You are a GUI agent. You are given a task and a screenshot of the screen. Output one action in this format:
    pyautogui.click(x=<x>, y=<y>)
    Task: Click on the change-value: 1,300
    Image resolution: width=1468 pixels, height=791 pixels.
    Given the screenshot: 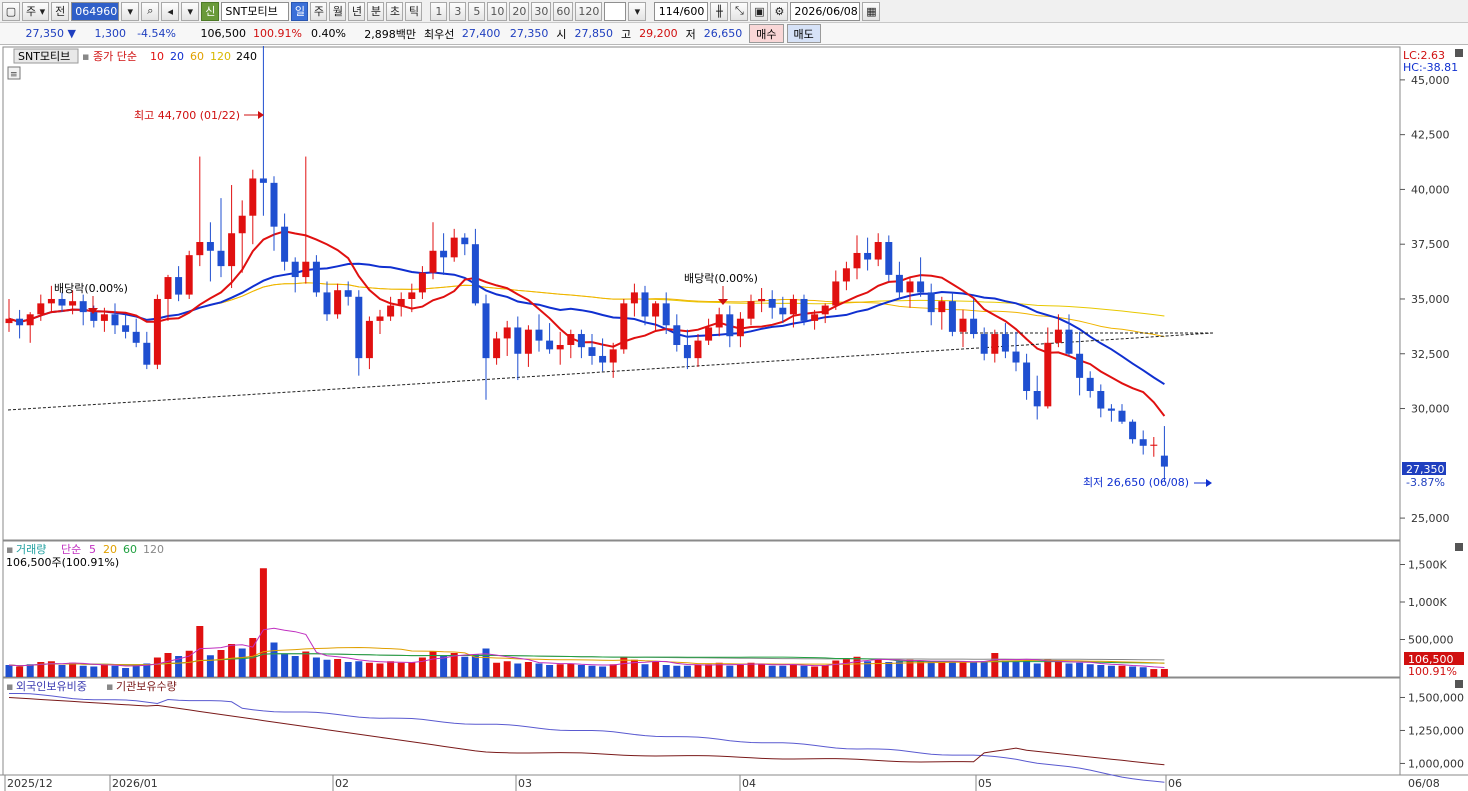 What is the action you would take?
    pyautogui.click(x=110, y=33)
    